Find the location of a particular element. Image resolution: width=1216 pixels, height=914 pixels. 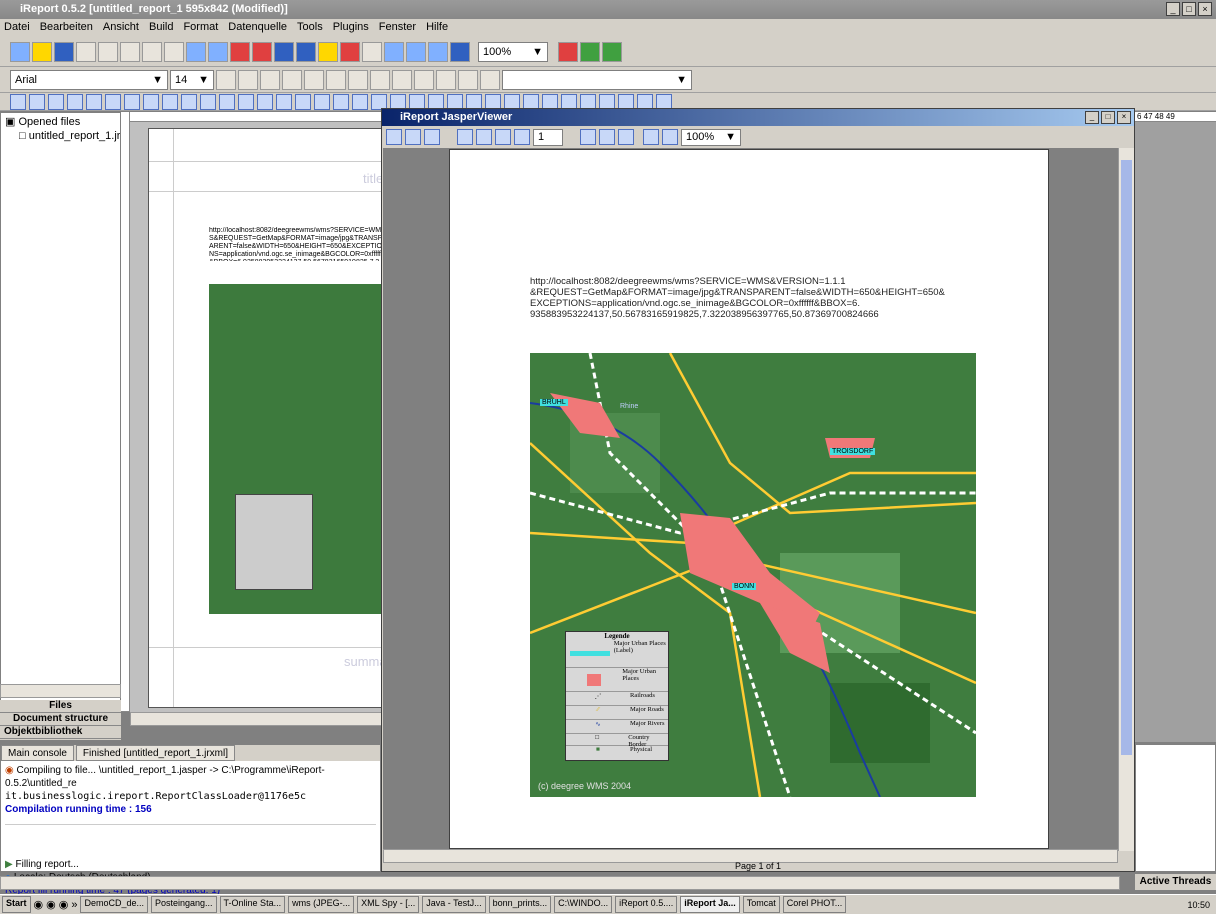

tab-main-console: Main console is located at coordinates (37, 753).